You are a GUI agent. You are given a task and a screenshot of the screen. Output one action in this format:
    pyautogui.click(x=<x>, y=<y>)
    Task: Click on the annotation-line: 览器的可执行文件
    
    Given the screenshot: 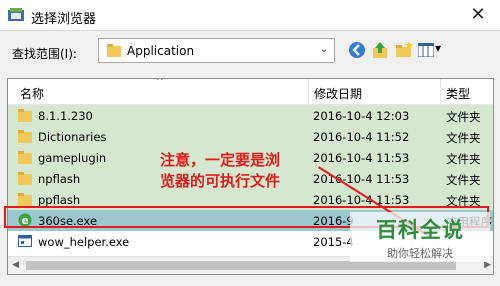 What is the action you would take?
    pyautogui.click(x=219, y=181)
    